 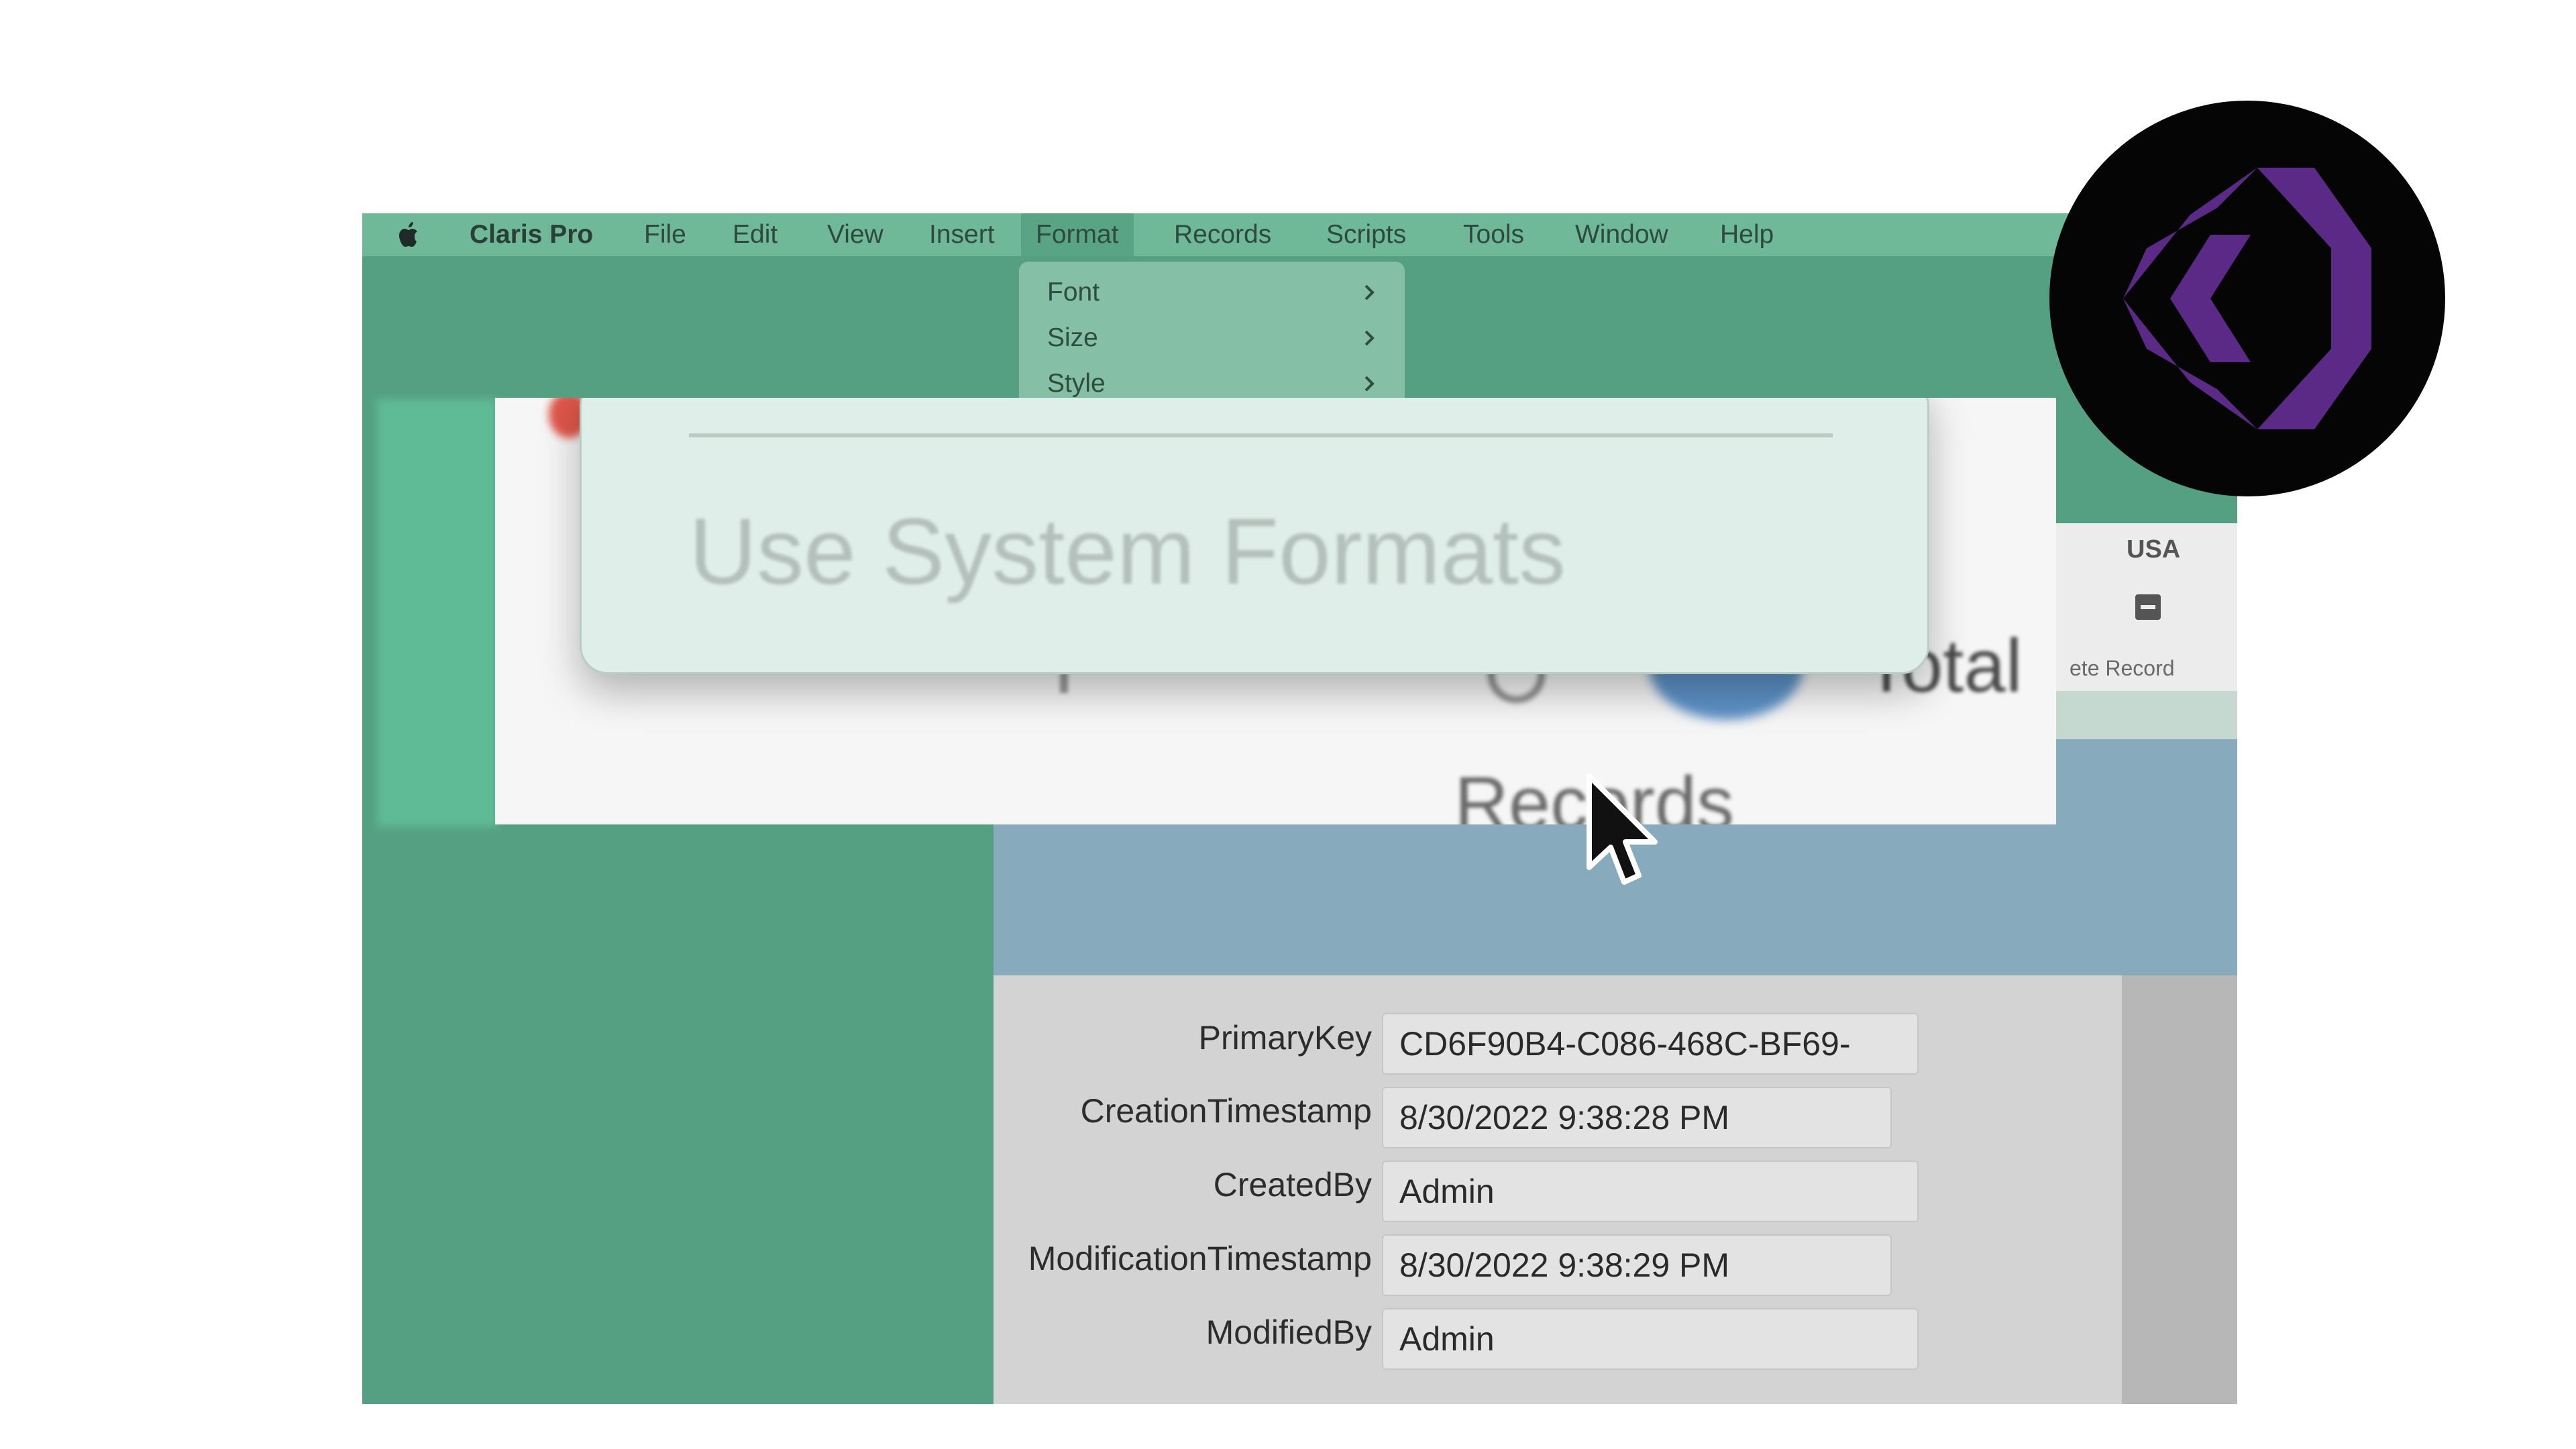 What do you see at coordinates (2148, 607) in the screenshot?
I see `minus-square-icon` at bounding box center [2148, 607].